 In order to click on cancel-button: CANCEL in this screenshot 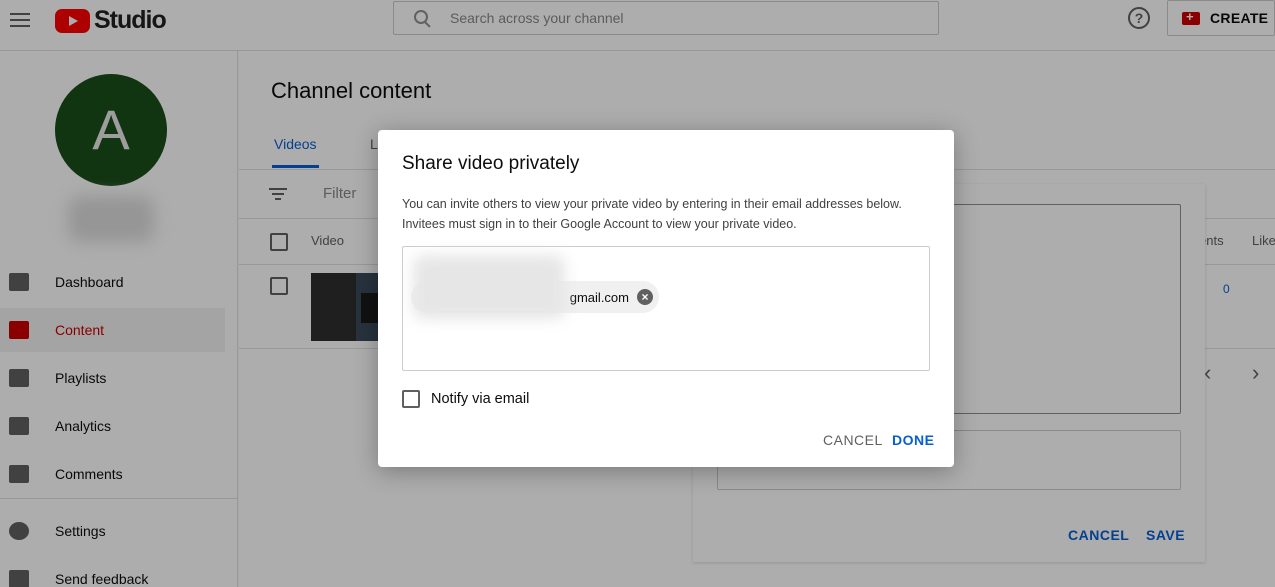, I will do `click(853, 440)`.